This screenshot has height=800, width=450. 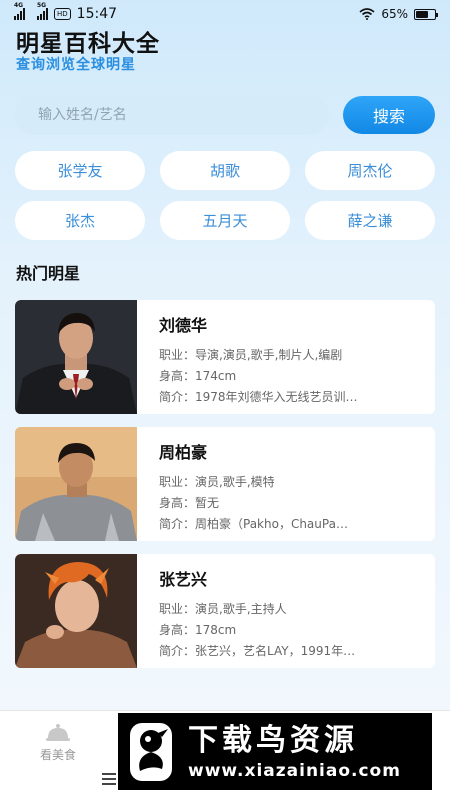 What do you see at coordinates (389, 115) in the screenshot?
I see `search-button: 搜索` at bounding box center [389, 115].